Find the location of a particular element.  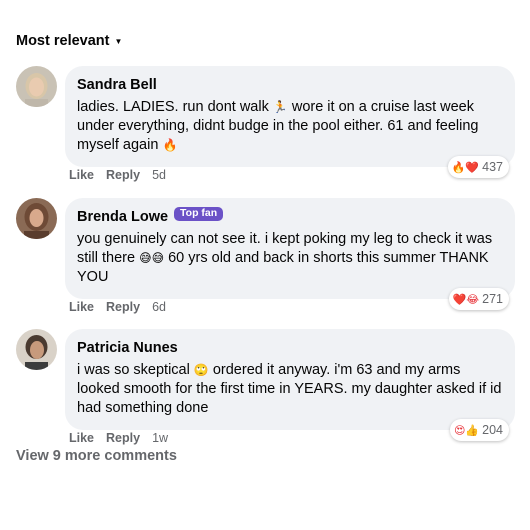

reaction-icons: 🔥❤️ is located at coordinates (465, 167).